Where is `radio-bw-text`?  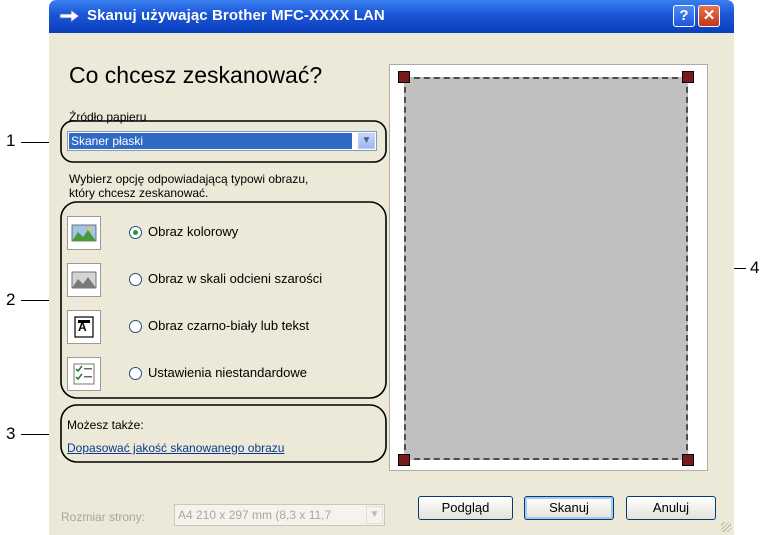
radio-bw-text is located at coordinates (135, 326).